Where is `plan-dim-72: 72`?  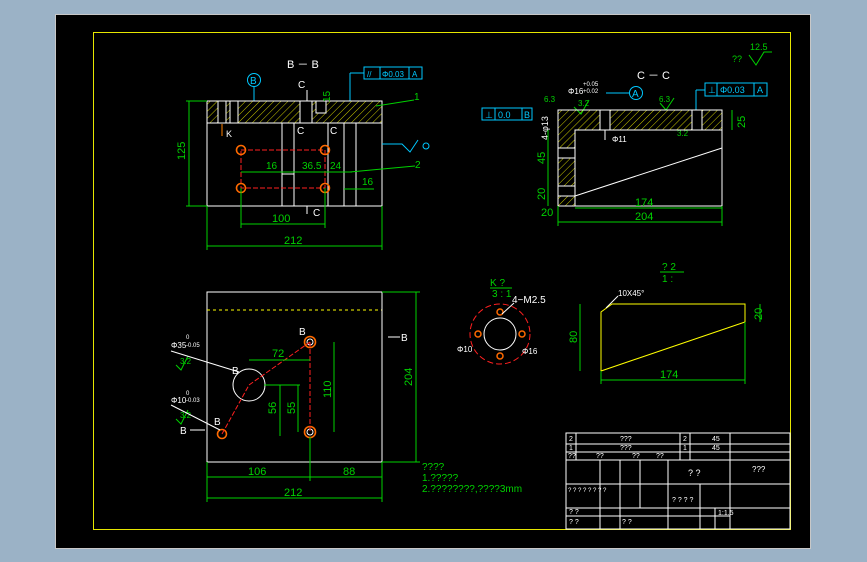
plan-dim-72: 72 is located at coordinates (278, 354).